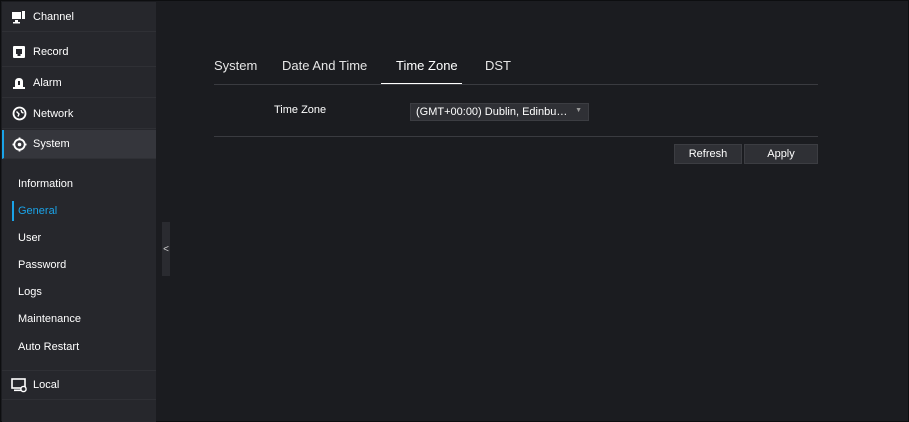 Image resolution: width=909 pixels, height=422 pixels. Describe the element at coordinates (235, 65) in the screenshot. I see `tab-system: System` at that location.